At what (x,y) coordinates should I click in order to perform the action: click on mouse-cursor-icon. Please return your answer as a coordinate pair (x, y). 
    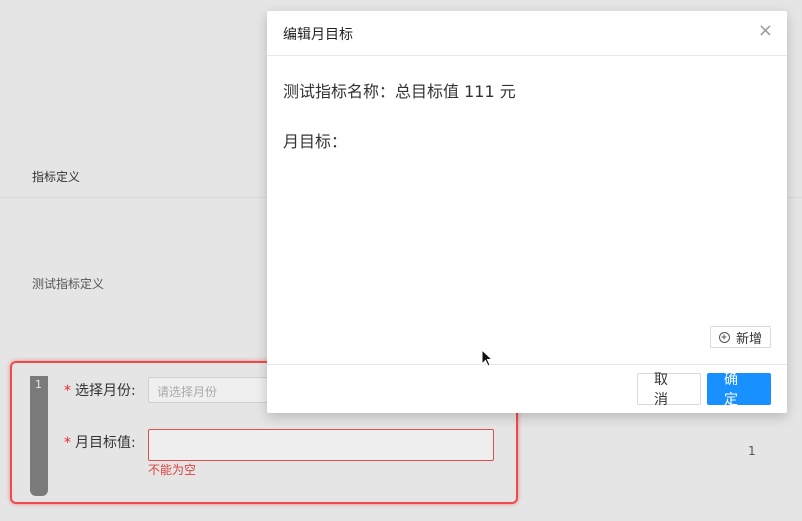
    Looking at the image, I should click on (487, 358).